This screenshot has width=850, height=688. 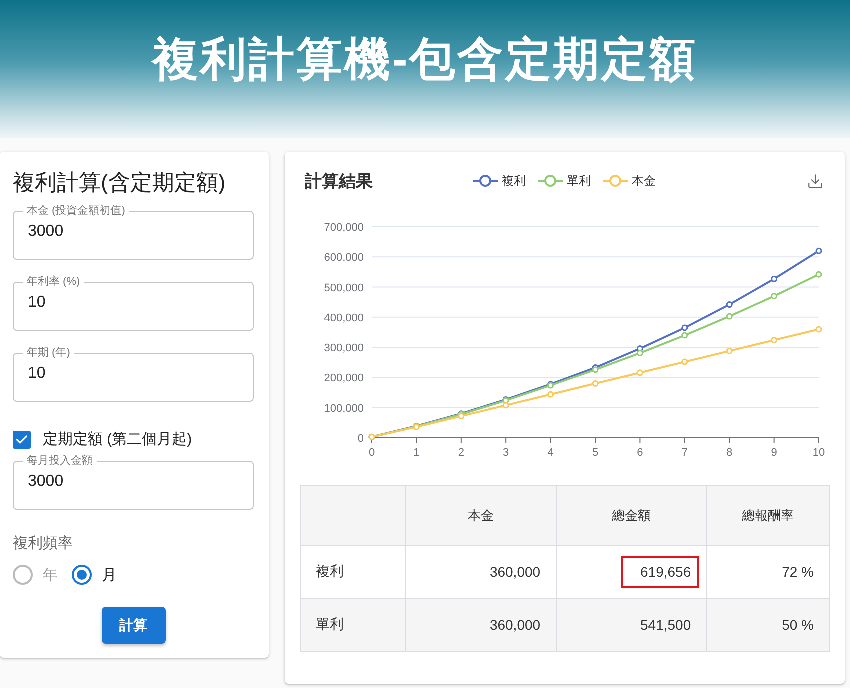 I want to click on form-title: 複利計算(含定期定額), so click(x=120, y=183).